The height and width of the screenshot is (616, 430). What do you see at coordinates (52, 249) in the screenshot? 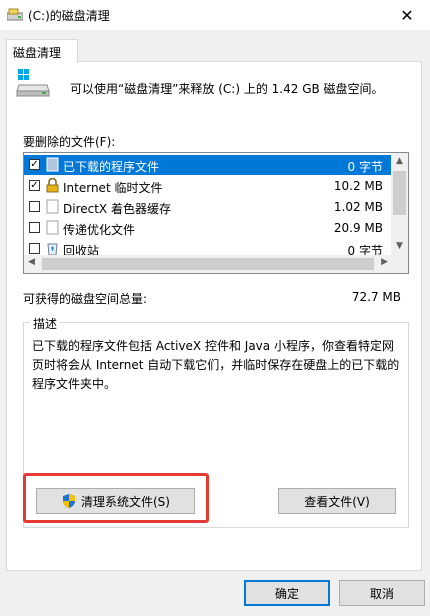
I see `recycle-bin-icon` at bounding box center [52, 249].